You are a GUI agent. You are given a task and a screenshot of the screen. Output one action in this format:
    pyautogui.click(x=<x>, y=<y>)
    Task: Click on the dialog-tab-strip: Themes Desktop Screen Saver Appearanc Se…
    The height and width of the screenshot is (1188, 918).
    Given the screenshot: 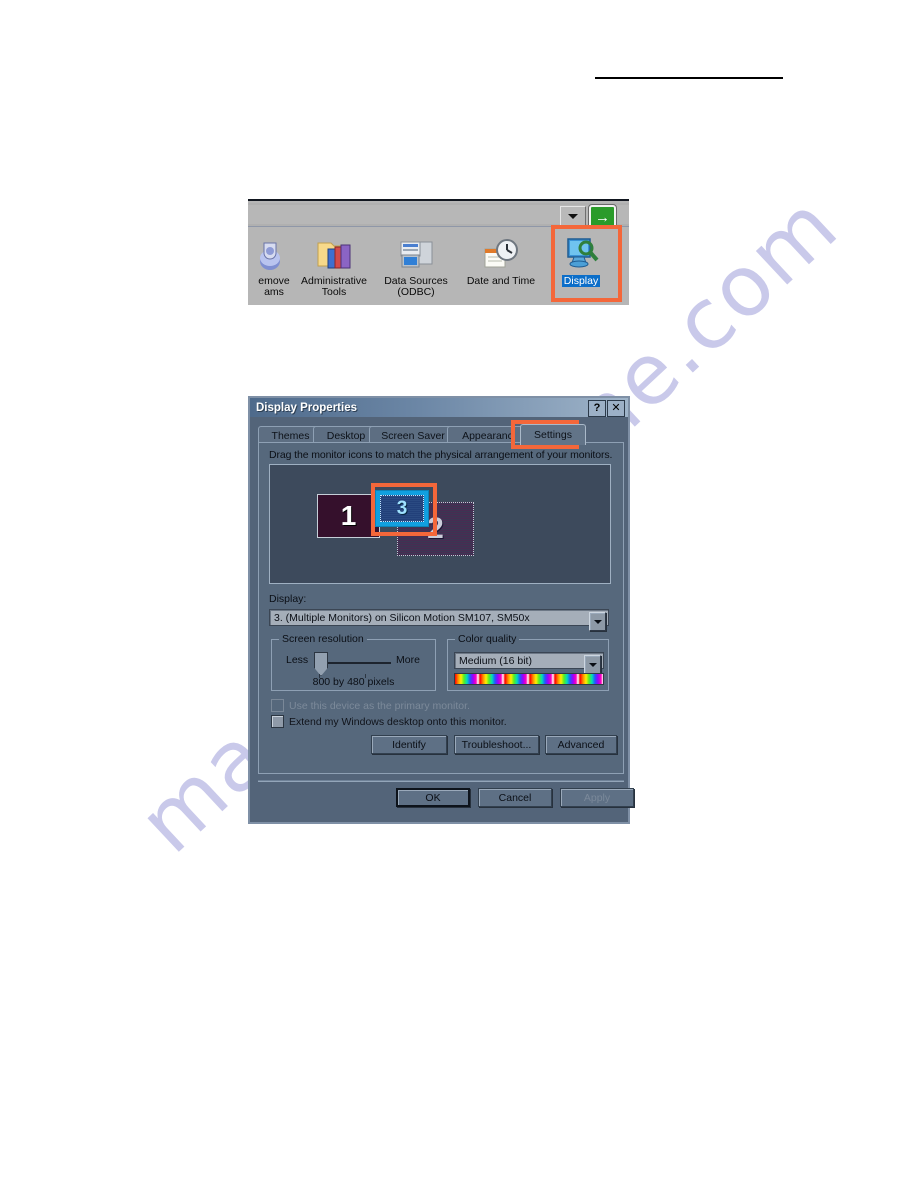 What is the action you would take?
    pyautogui.click(x=441, y=434)
    